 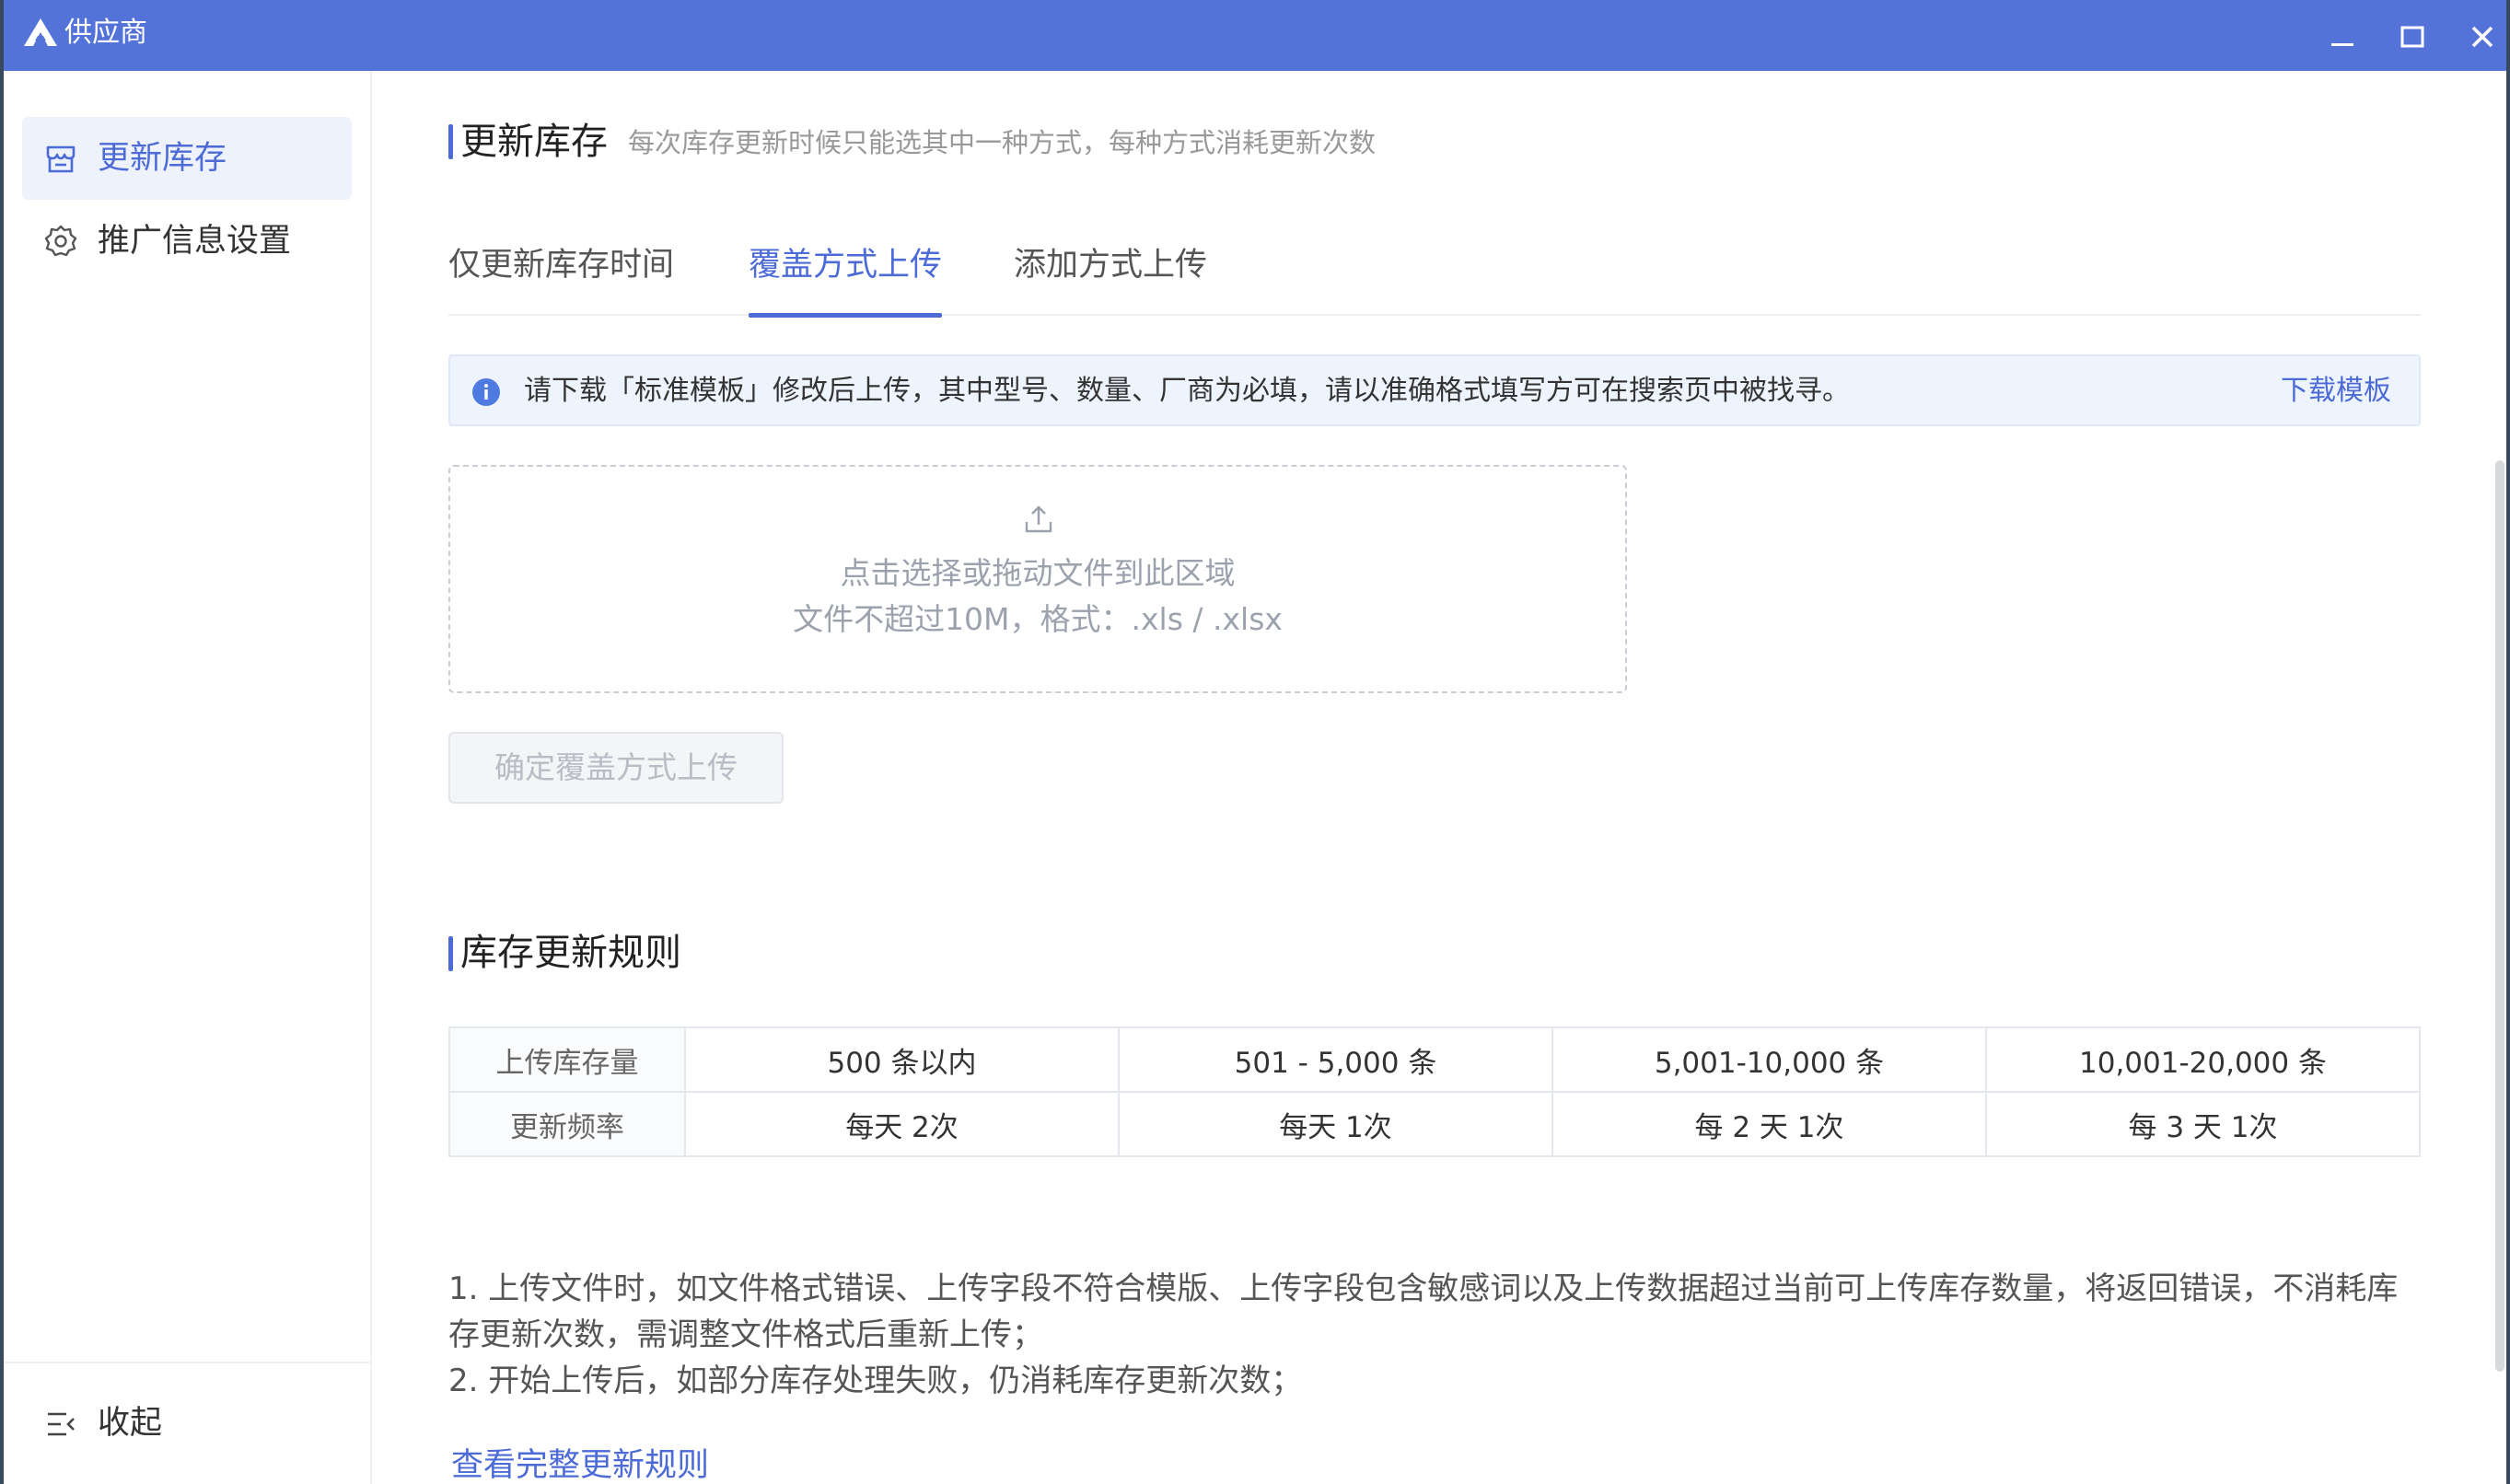 I want to click on table-row: 更新频率 每天 2次 每天 1次 每 2 天 1次 每 3 天 1次, so click(x=1434, y=1124).